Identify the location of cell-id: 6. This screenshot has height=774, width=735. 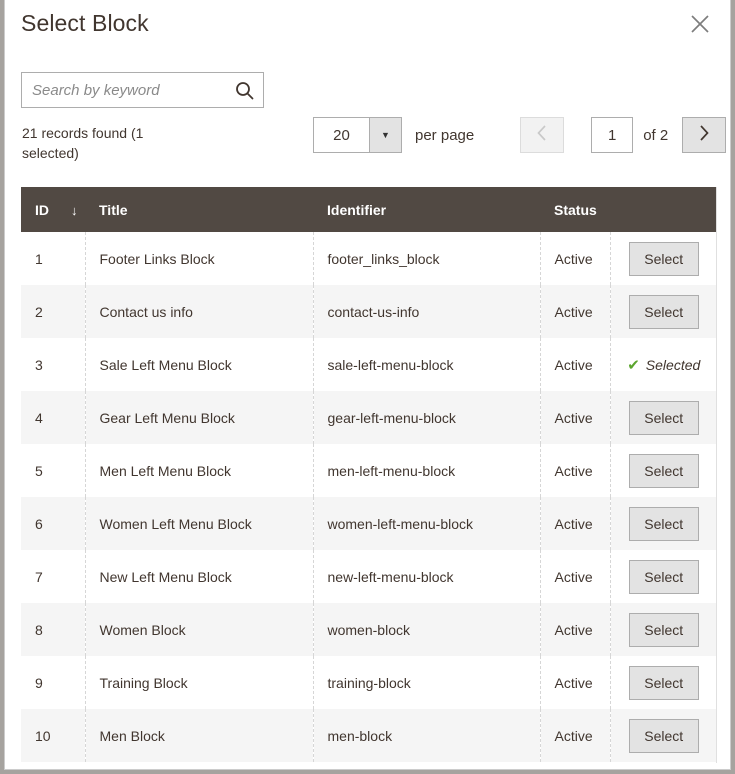
(53, 523).